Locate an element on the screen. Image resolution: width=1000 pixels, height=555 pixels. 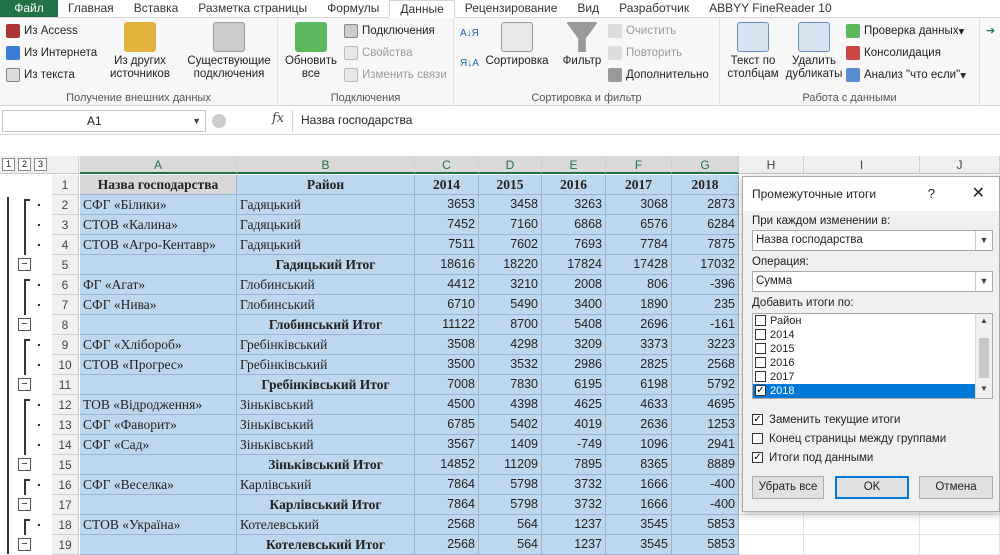
list-item: 2015 is located at coordinates (864, 349).